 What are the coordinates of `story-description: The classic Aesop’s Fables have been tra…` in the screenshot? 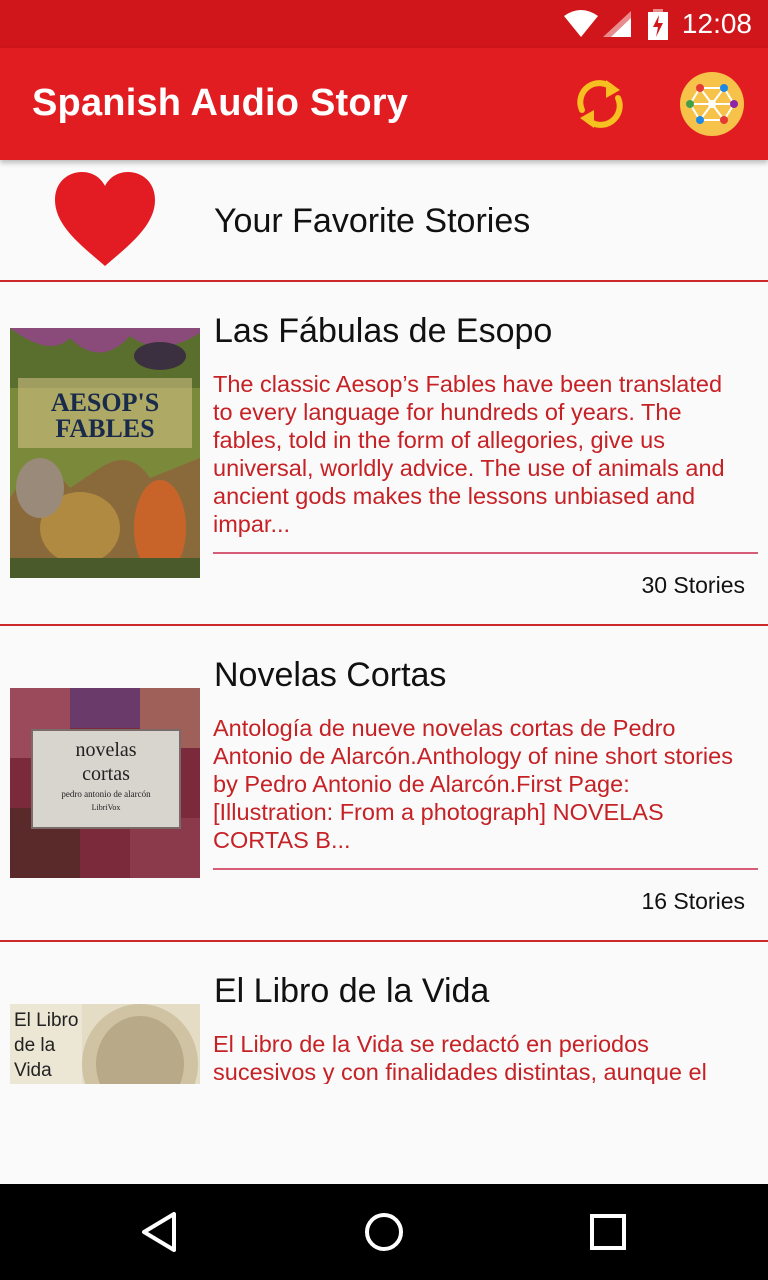 It's located at (469, 454).